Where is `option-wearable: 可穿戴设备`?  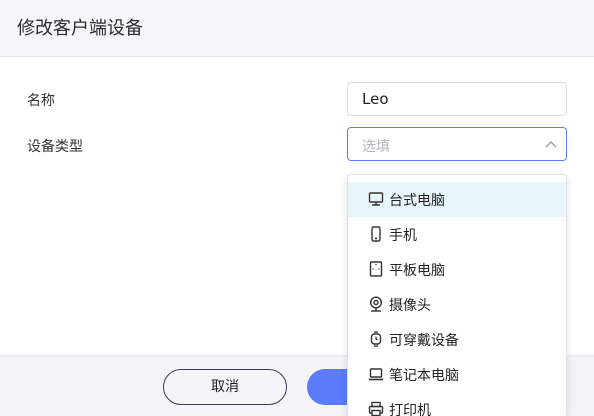 option-wearable: 可穿戴设备 is located at coordinates (457, 339).